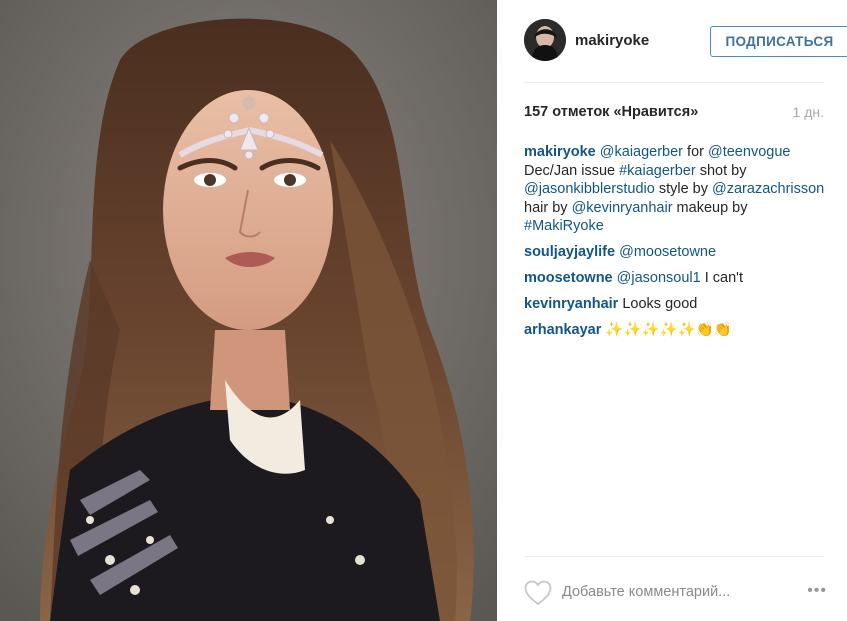 The width and height of the screenshot is (847, 621). What do you see at coordinates (768, 189) in the screenshot?
I see `comment-link: @zarazachrisson` at bounding box center [768, 189].